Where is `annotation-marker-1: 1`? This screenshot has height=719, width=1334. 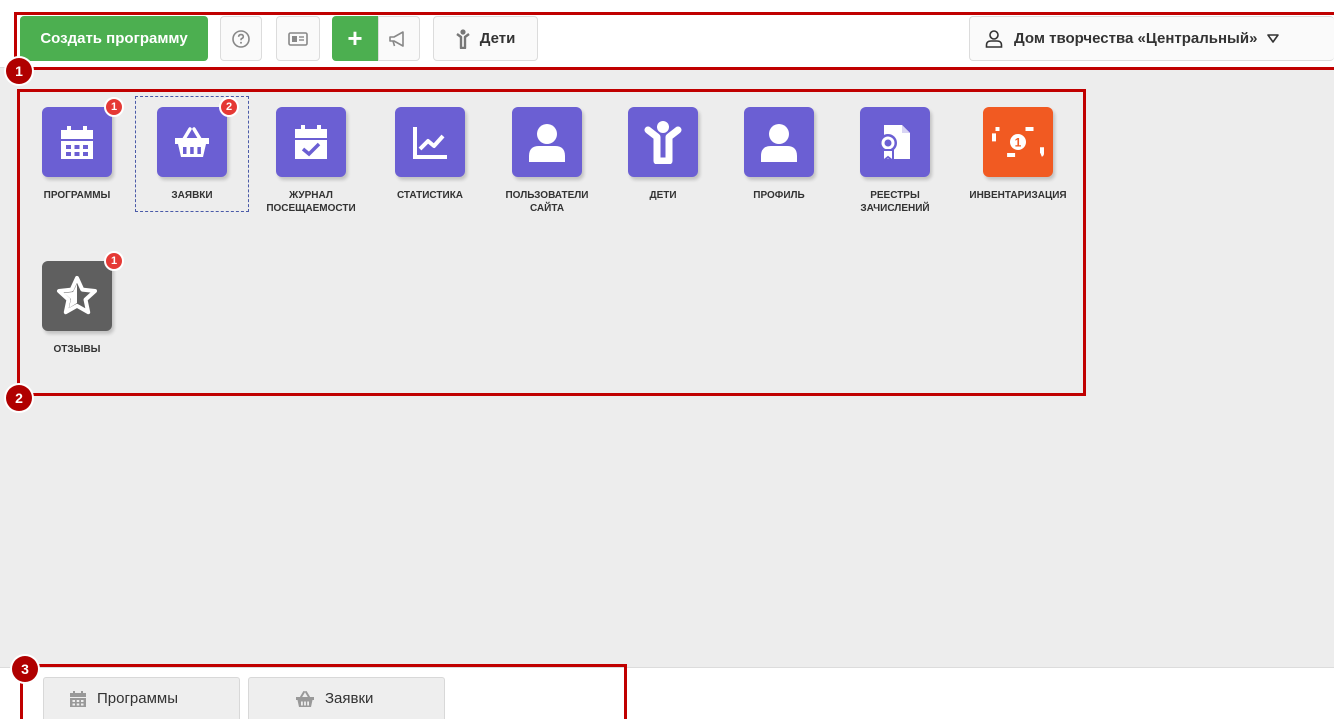 annotation-marker-1: 1 is located at coordinates (19, 71).